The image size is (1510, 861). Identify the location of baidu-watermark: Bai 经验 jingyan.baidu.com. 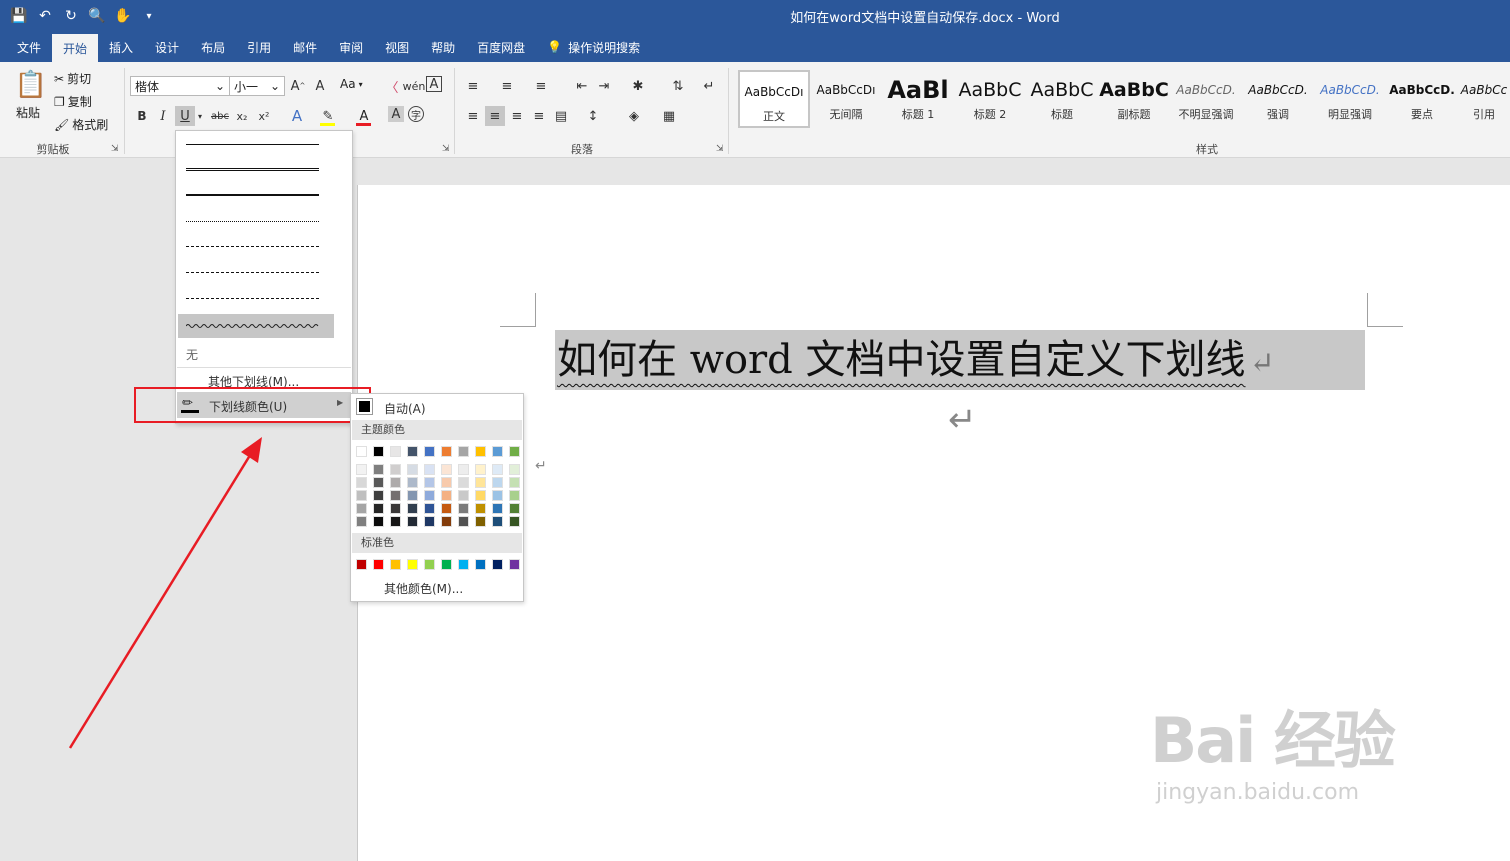
(1273, 747).